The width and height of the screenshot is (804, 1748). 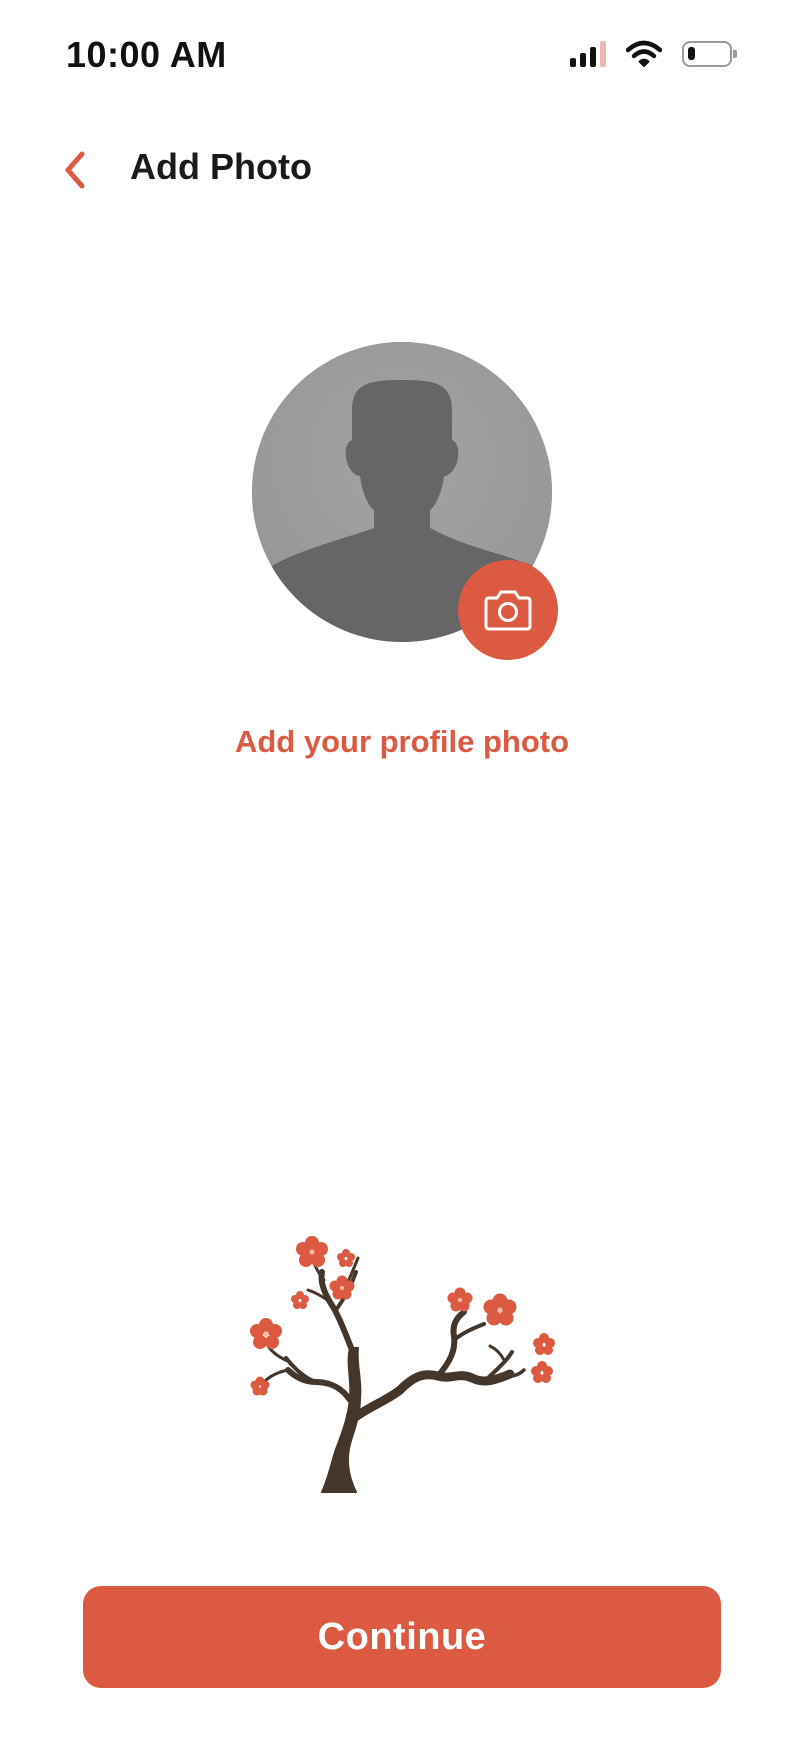 What do you see at coordinates (221, 166) in the screenshot?
I see `page-title: Add Photo` at bounding box center [221, 166].